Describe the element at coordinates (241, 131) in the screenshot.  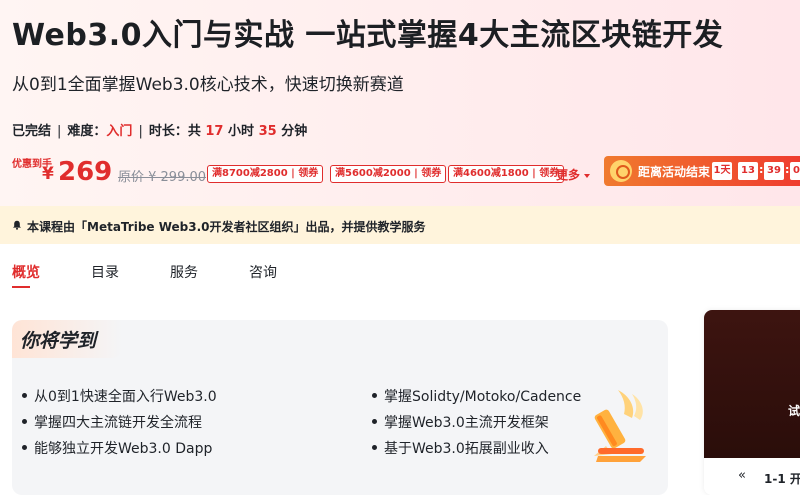
I see `duration-hours-unit: 小时` at that location.